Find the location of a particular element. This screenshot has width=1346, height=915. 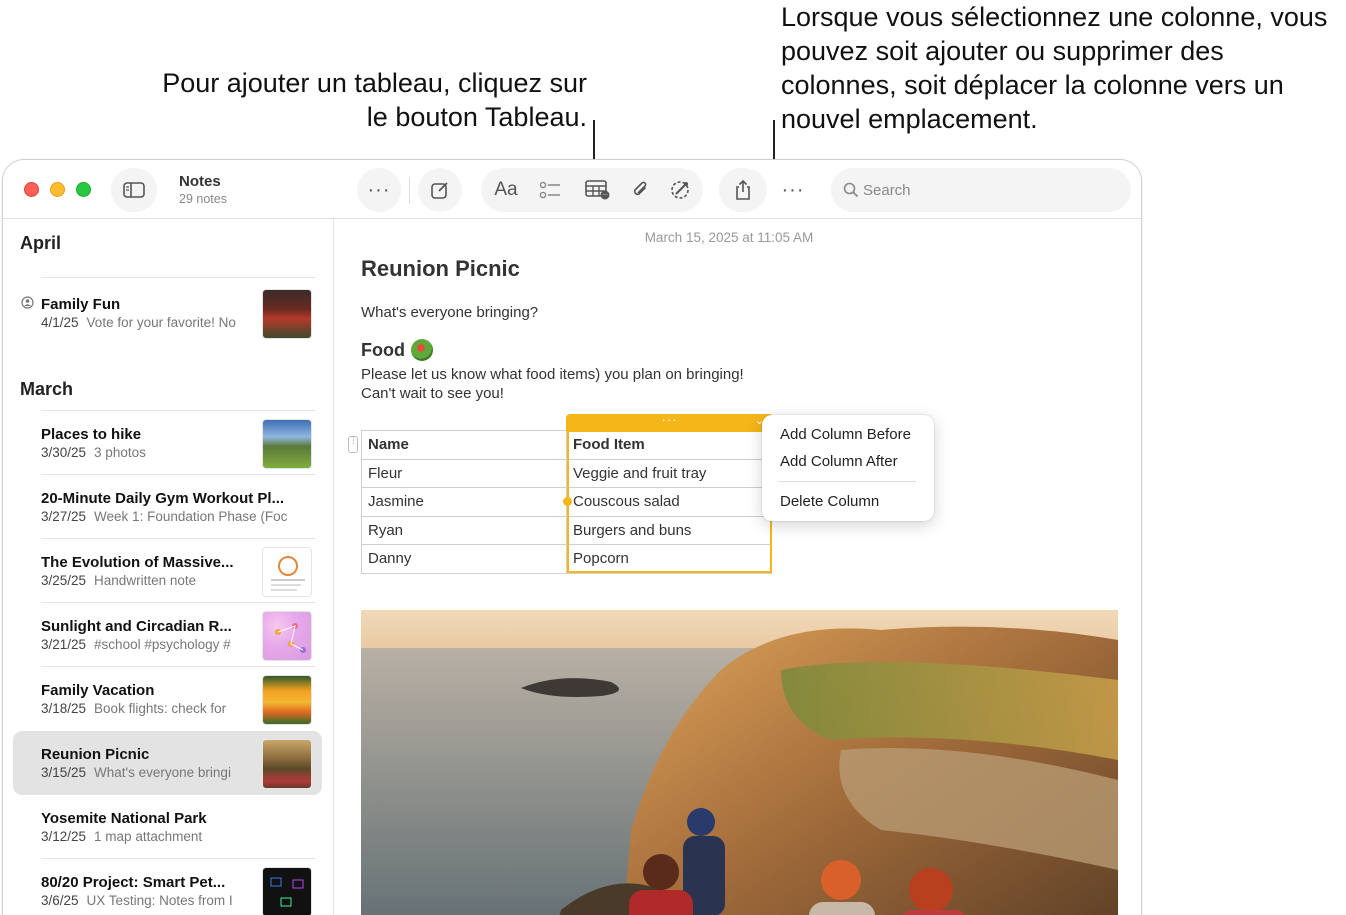

checklist-icon is located at coordinates (549, 190).